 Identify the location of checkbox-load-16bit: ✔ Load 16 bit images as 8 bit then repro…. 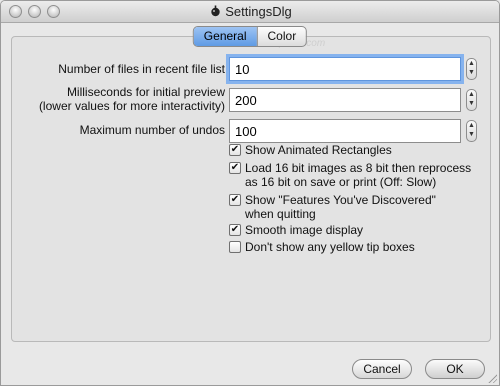
(359, 175).